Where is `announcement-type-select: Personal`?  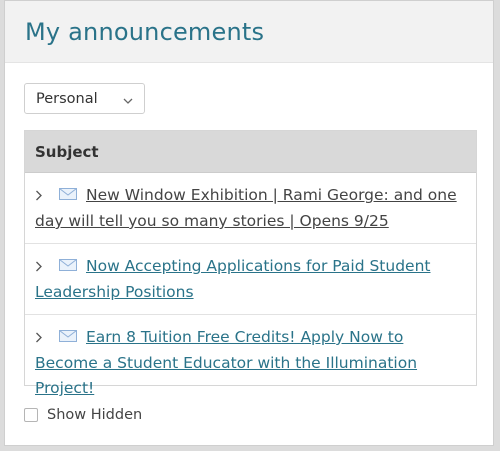 announcement-type-select: Personal is located at coordinates (84, 98).